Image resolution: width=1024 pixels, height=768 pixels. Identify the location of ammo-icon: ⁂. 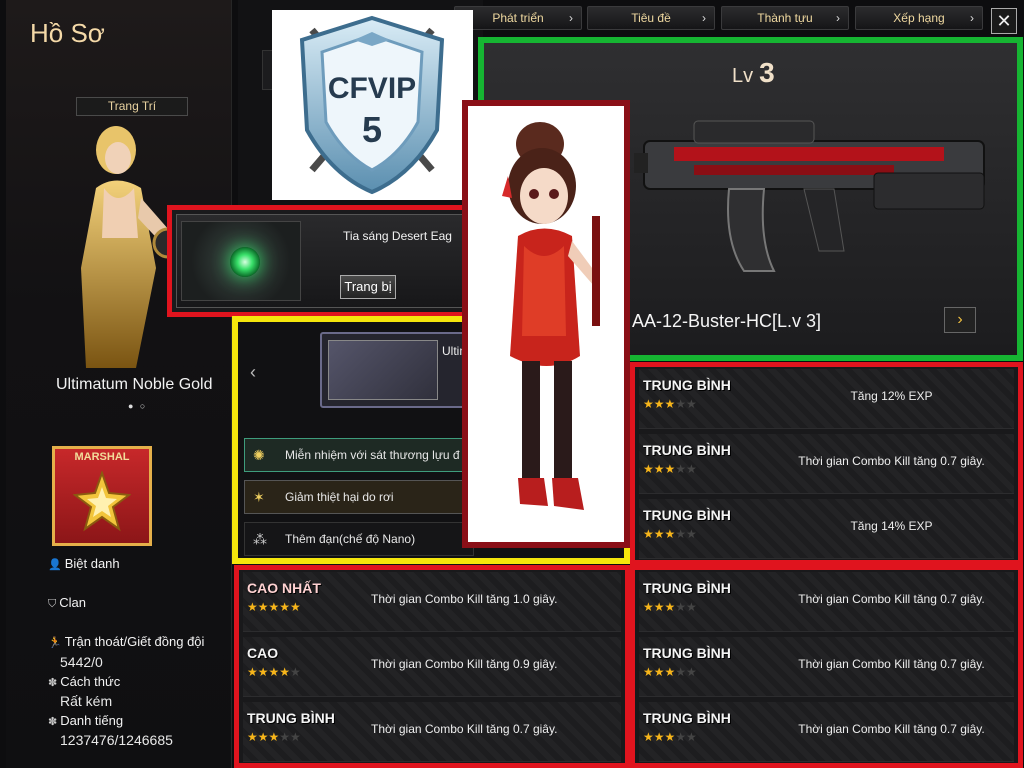
(260, 539).